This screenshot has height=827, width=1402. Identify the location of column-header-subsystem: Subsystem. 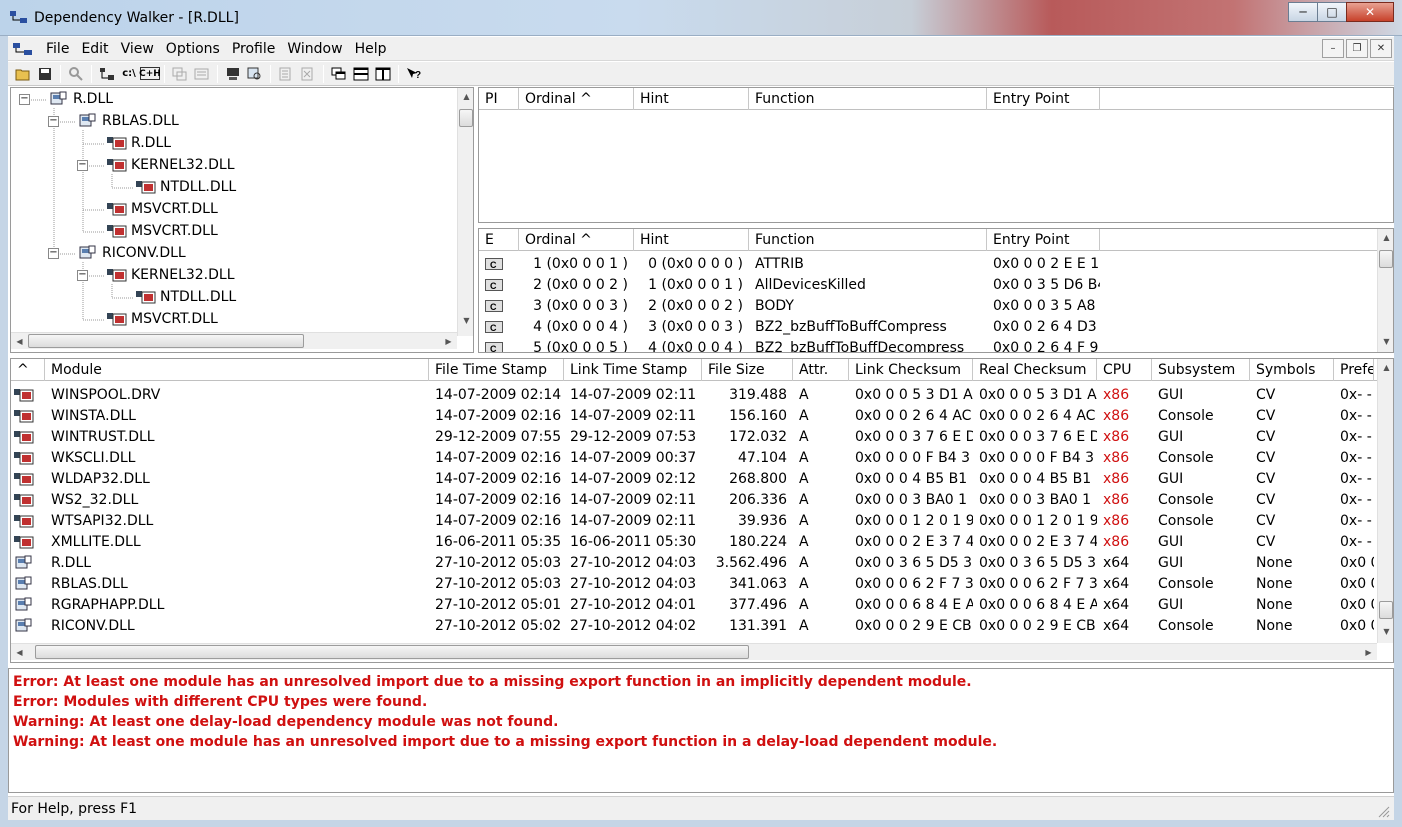
(1201, 370).